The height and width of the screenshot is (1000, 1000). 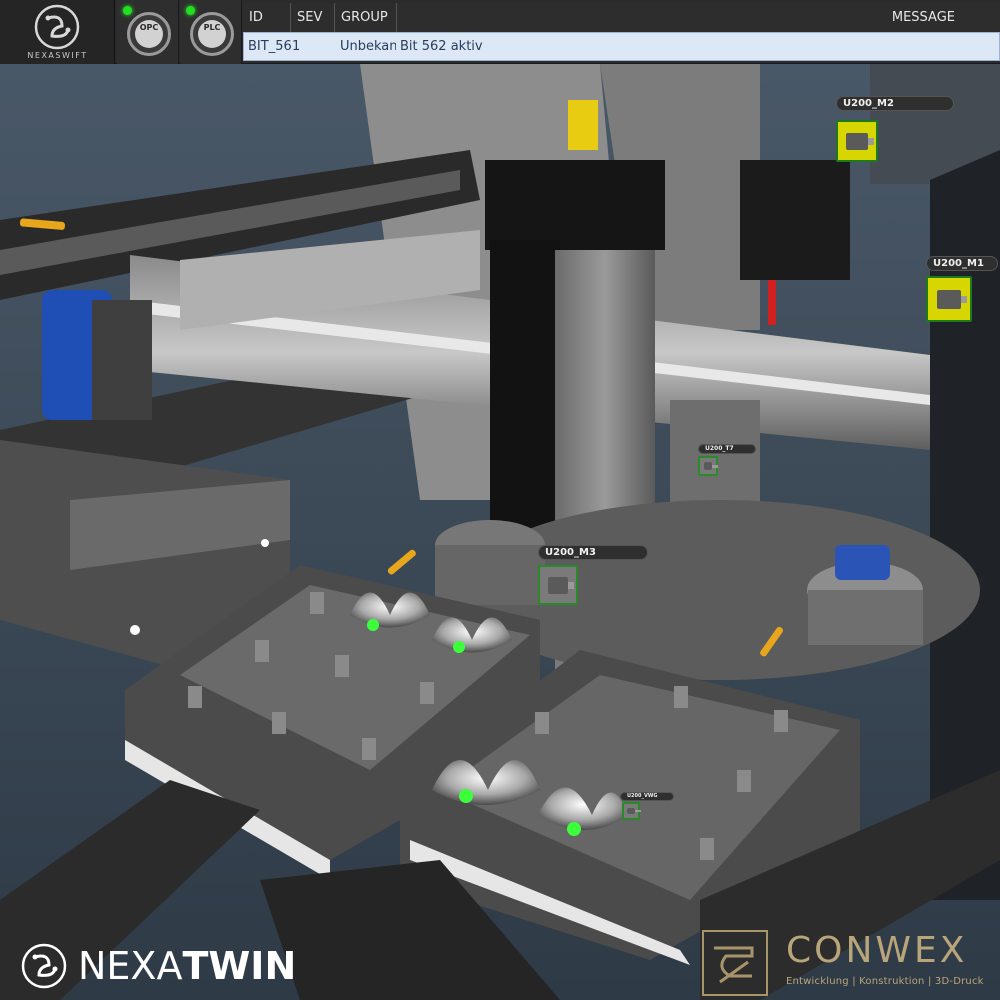 What do you see at coordinates (896, 131) in the screenshot?
I see `motor-tag-m2: U200_M2` at bounding box center [896, 131].